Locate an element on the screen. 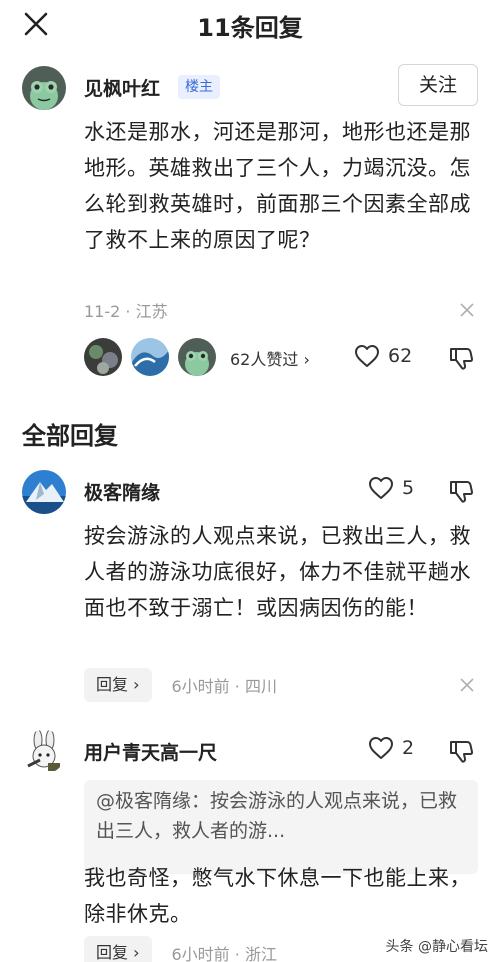 The height and width of the screenshot is (962, 500). follow-button: 关注 is located at coordinates (438, 85).